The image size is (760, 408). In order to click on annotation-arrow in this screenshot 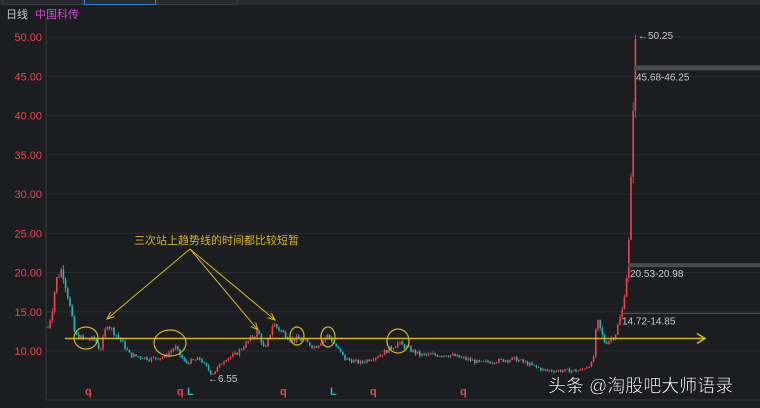, I will do `click(148, 284)`.